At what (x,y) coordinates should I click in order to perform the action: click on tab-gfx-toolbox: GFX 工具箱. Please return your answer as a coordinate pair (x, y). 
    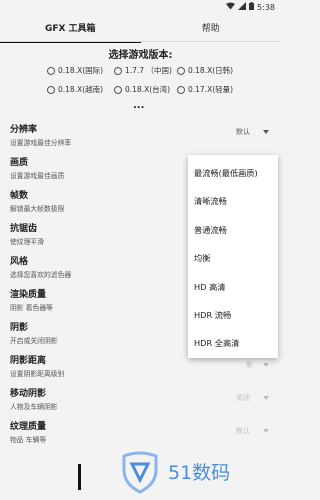
    Looking at the image, I should click on (70, 28).